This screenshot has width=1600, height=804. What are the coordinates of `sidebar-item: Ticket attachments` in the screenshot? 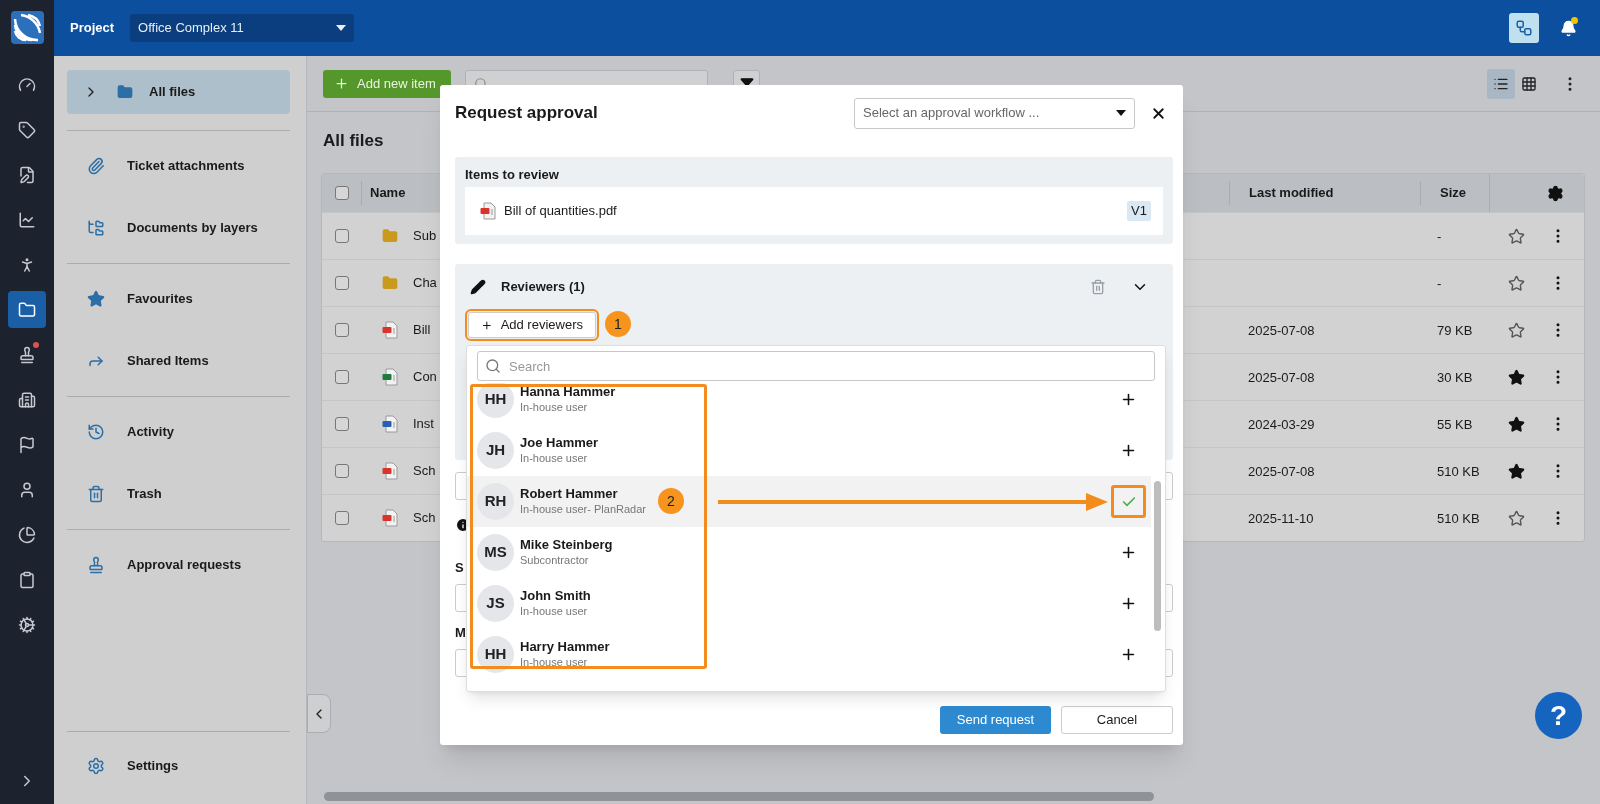 It's located at (178, 166).